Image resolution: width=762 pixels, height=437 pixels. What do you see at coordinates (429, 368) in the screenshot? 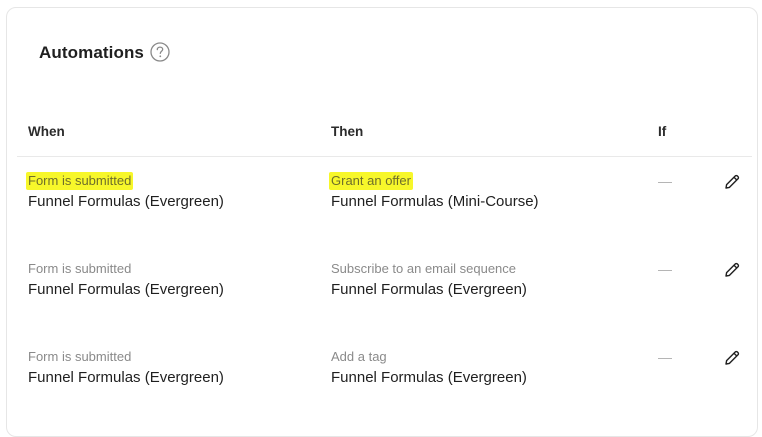
I see `then-cell: Add a tag Funnel Formulas (Evergreen)` at bounding box center [429, 368].